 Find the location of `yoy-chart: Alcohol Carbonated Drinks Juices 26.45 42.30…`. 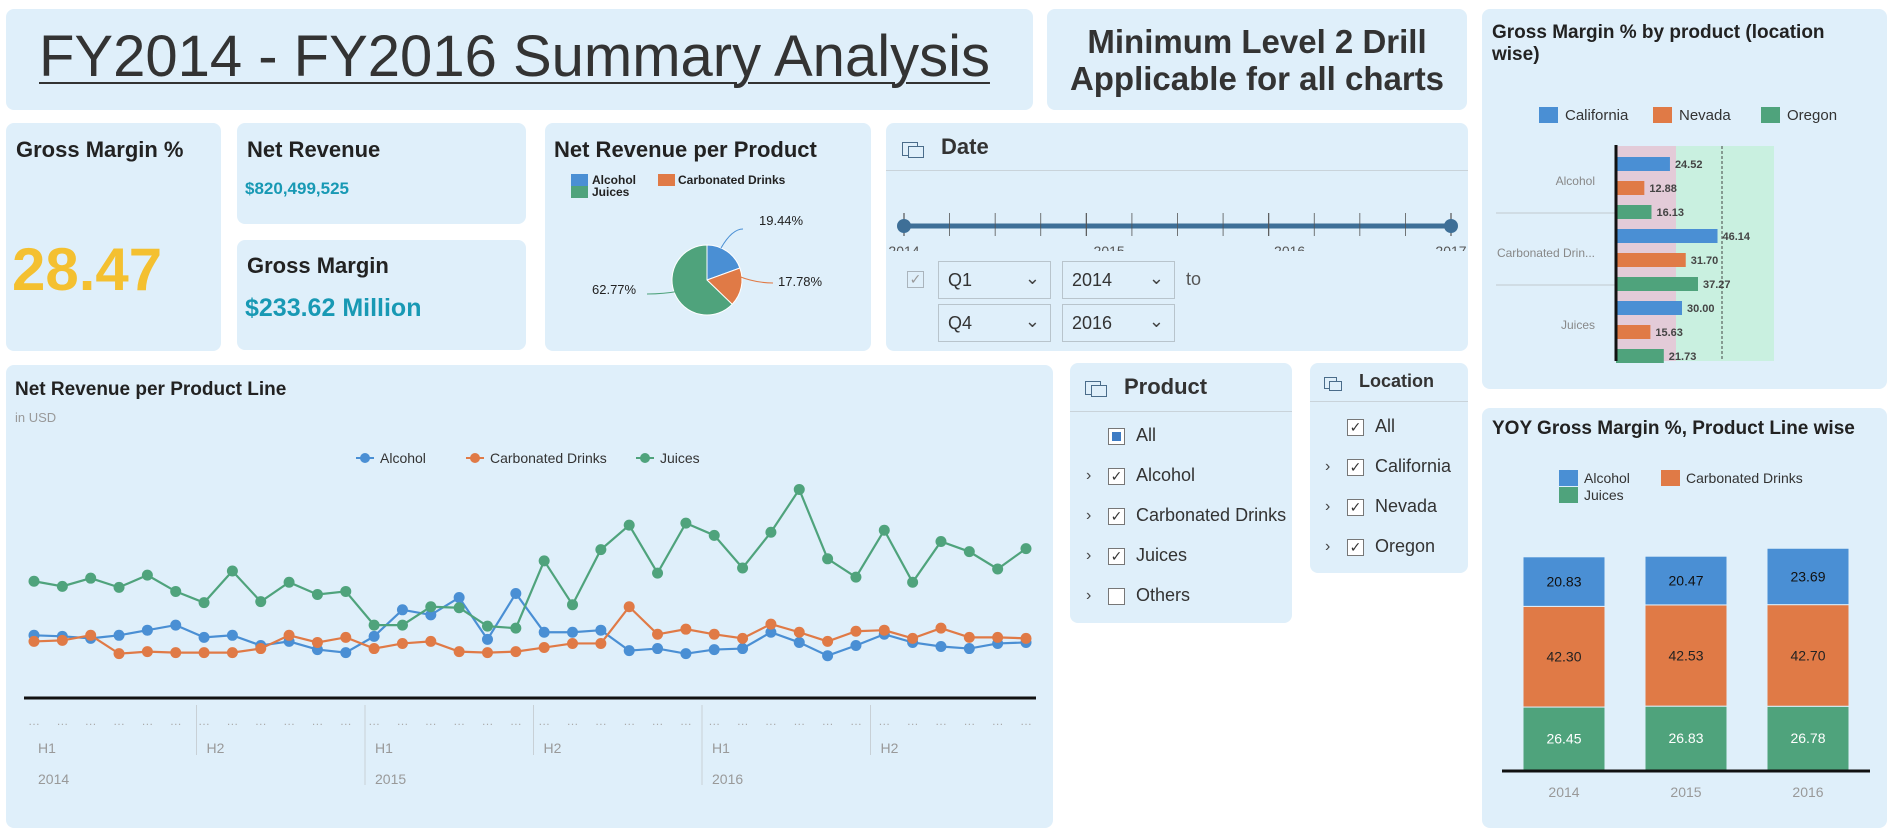

yoy-chart: Alcohol Carbonated Drinks Juices 26.45 42.30… is located at coordinates (1684, 618).